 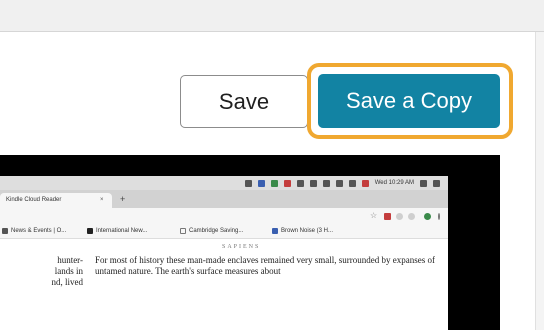 I want to click on profile-icon, so click(x=427, y=216).